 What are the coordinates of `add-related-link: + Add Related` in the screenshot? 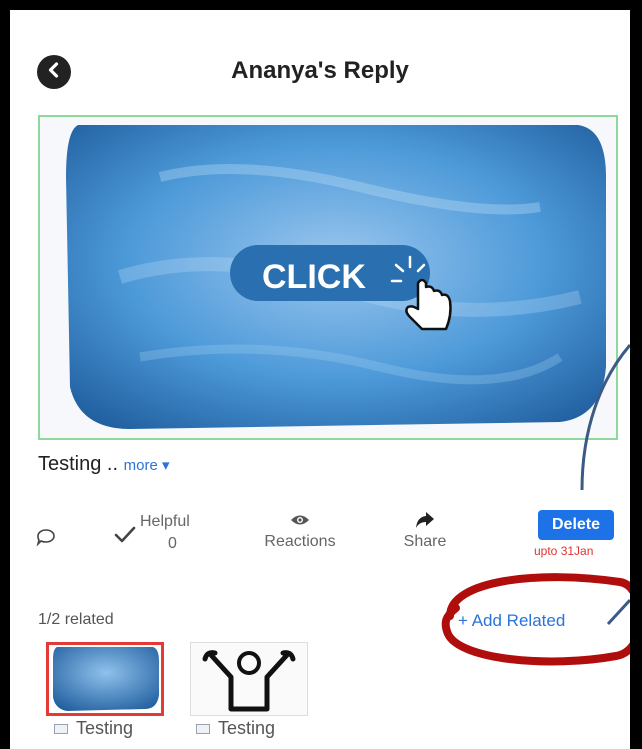 It's located at (511, 621).